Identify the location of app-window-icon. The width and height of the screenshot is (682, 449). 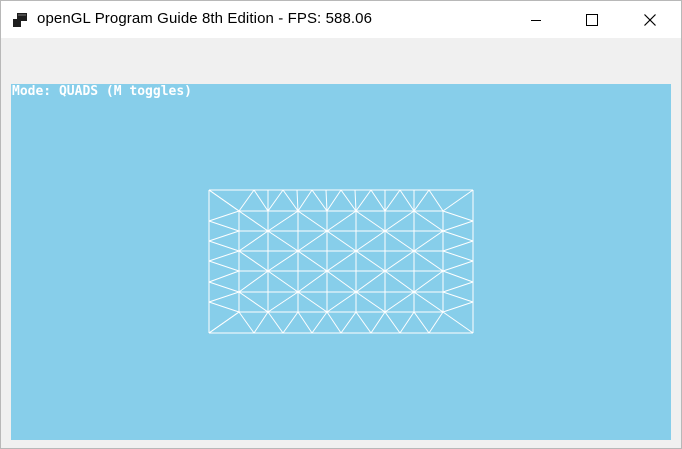
(20, 20).